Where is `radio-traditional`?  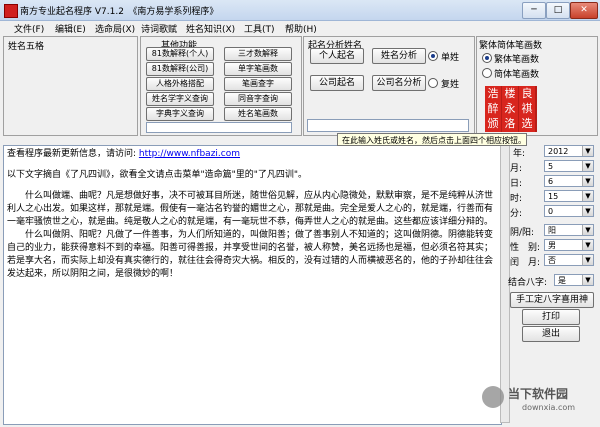
radio-traditional is located at coordinates (487, 58).